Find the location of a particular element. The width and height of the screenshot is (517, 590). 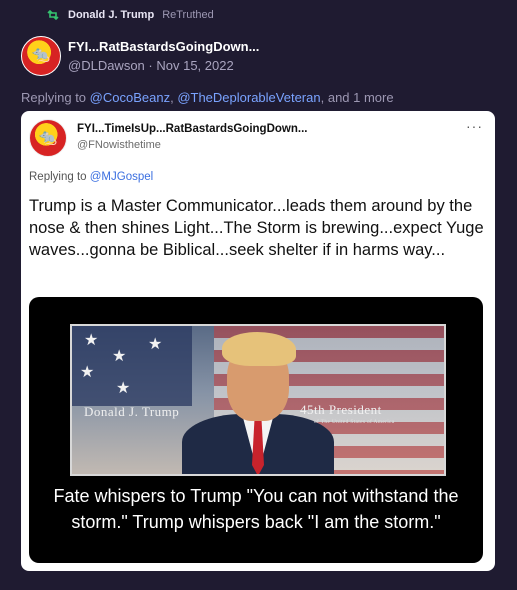

retruth-icon is located at coordinates (53, 15).